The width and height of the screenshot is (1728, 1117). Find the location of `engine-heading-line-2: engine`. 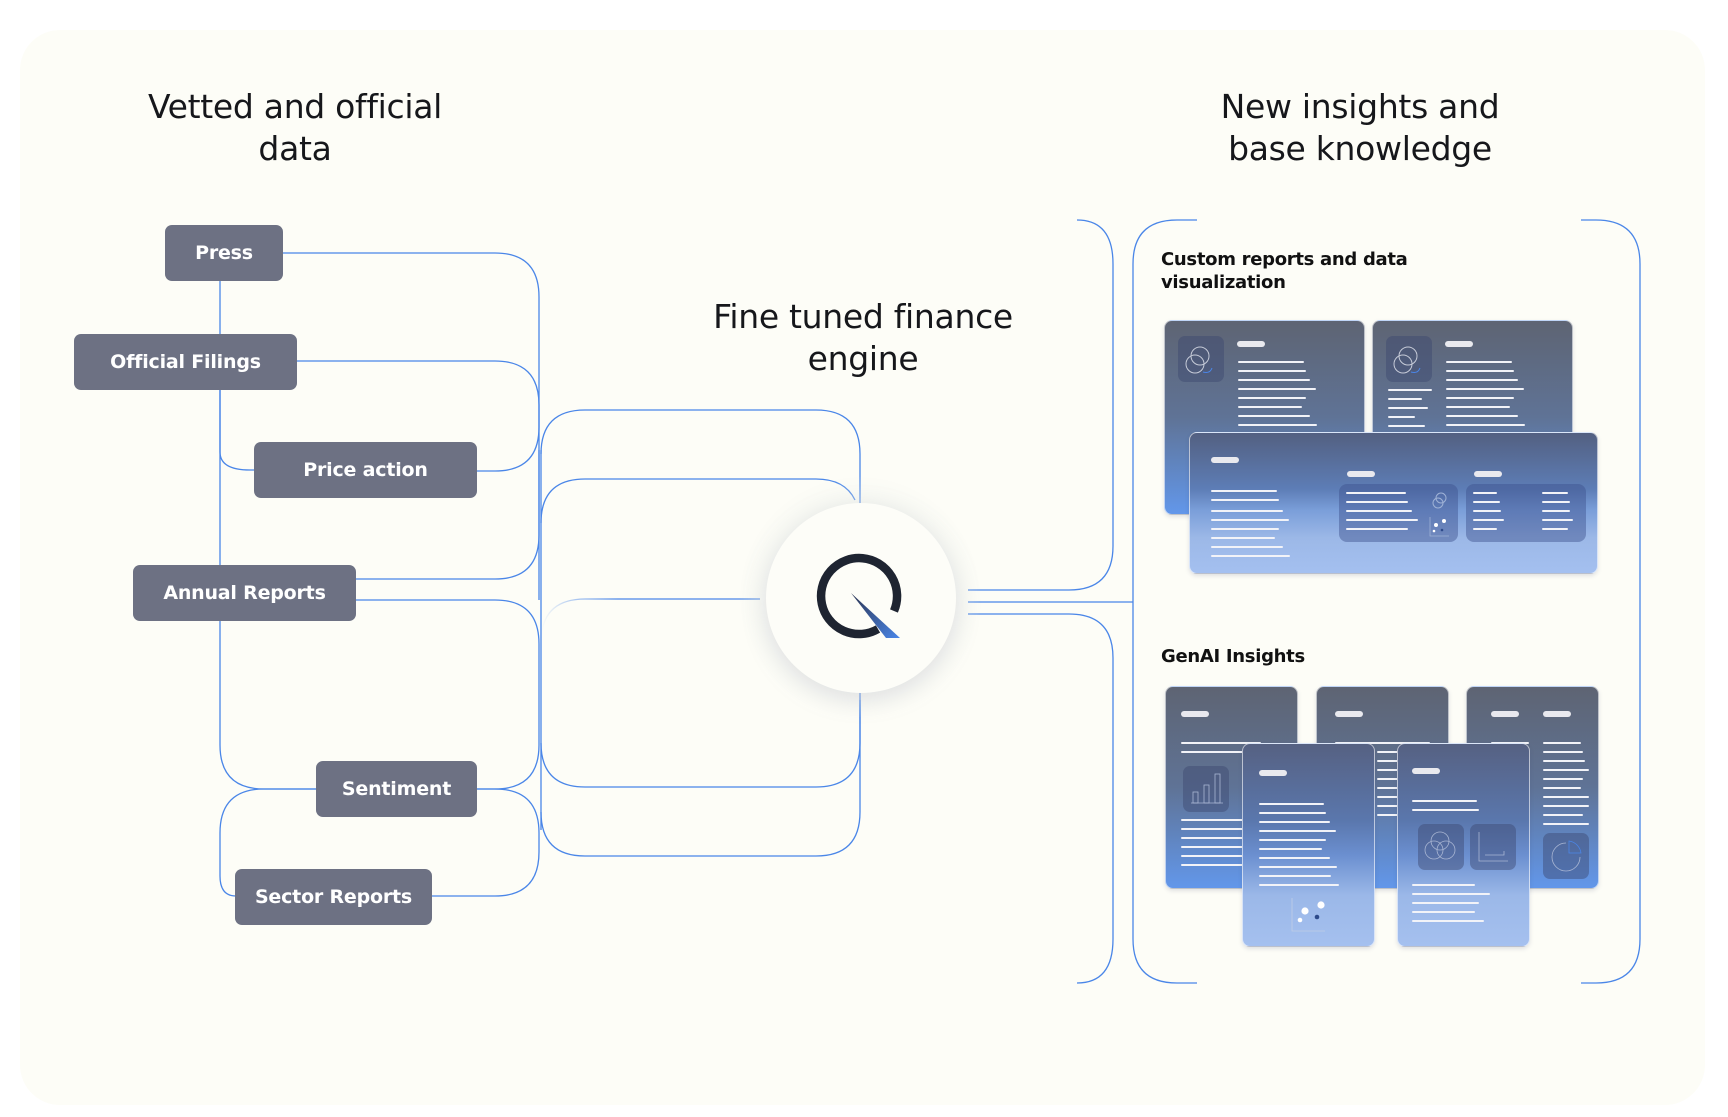

engine-heading-line-2: engine is located at coordinates (863, 358).